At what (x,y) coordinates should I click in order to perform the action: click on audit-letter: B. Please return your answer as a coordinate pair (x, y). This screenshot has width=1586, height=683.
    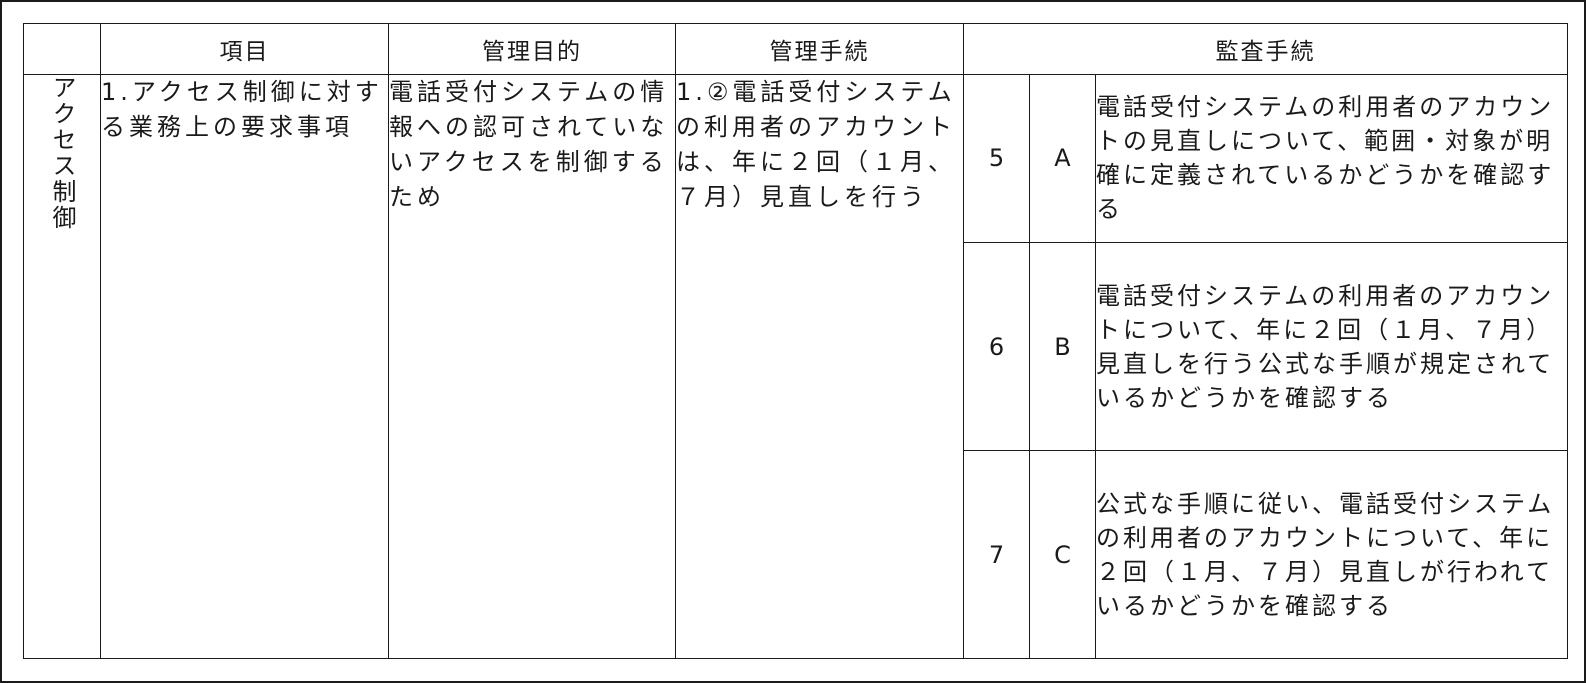
    Looking at the image, I should click on (1062, 347).